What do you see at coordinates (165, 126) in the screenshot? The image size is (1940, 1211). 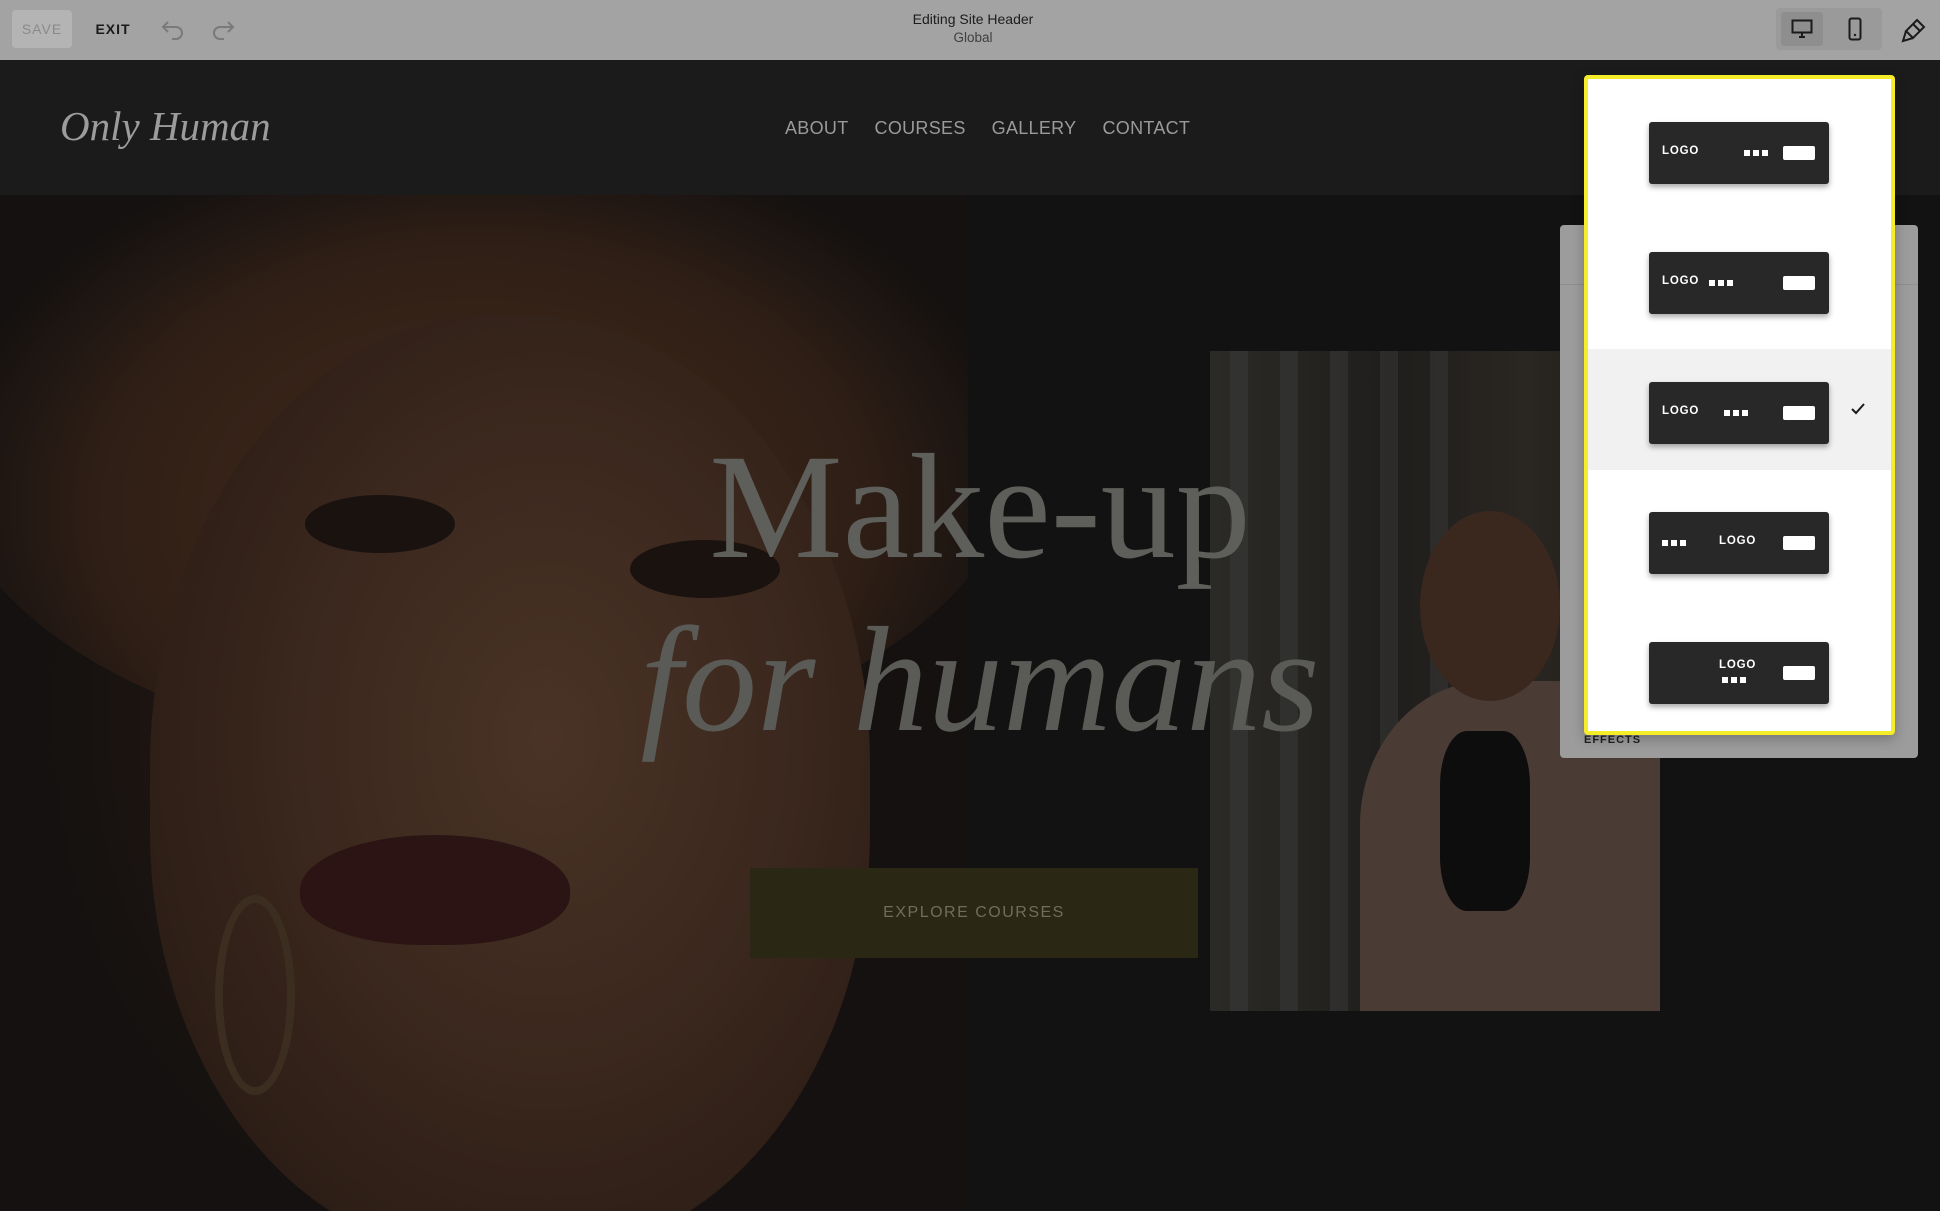 I see `site-logo: Only Human` at bounding box center [165, 126].